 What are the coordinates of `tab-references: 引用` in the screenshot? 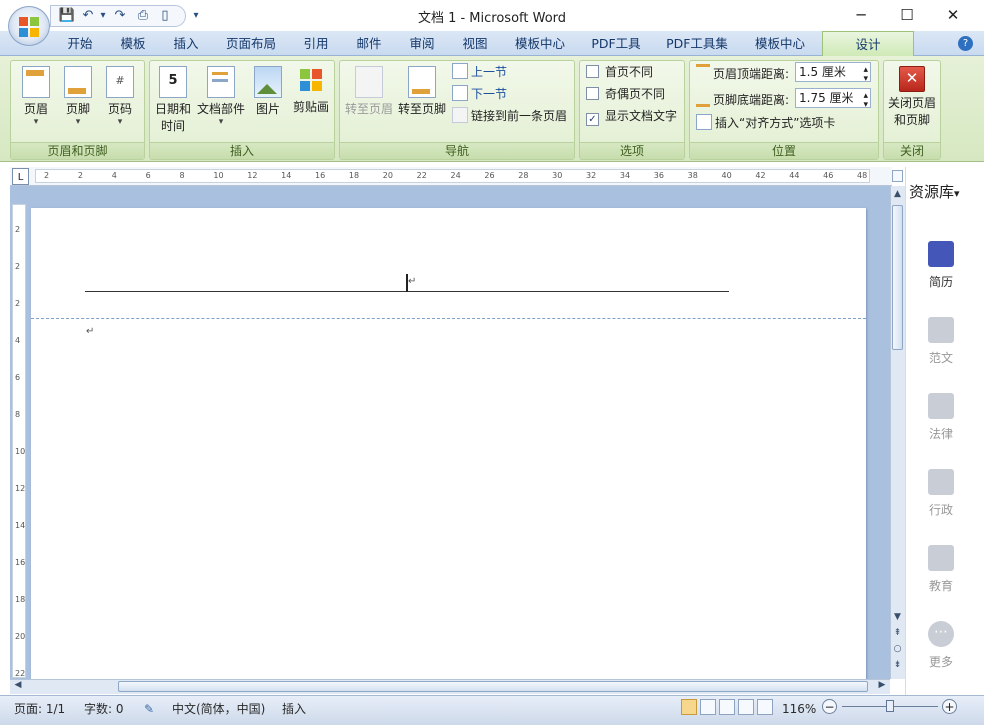 It's located at (316, 43).